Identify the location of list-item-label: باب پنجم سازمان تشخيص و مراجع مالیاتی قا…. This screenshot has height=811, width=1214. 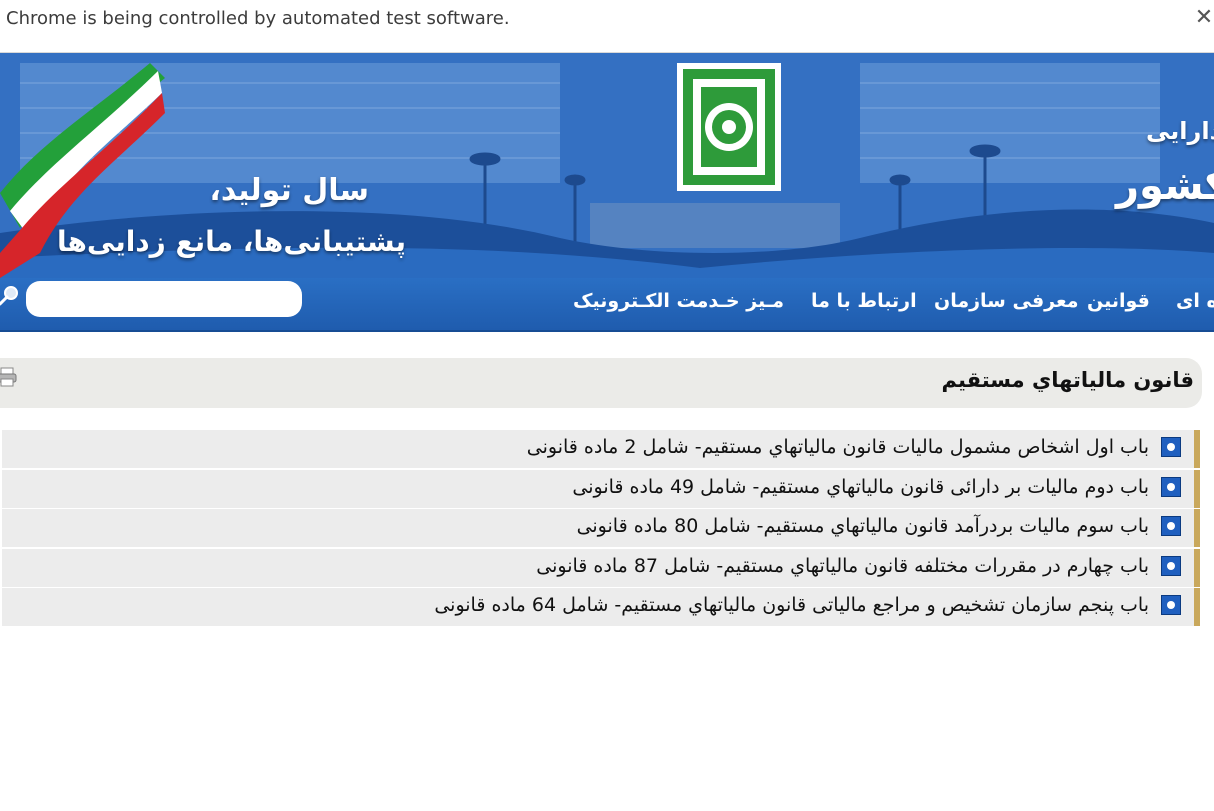
(791, 605).